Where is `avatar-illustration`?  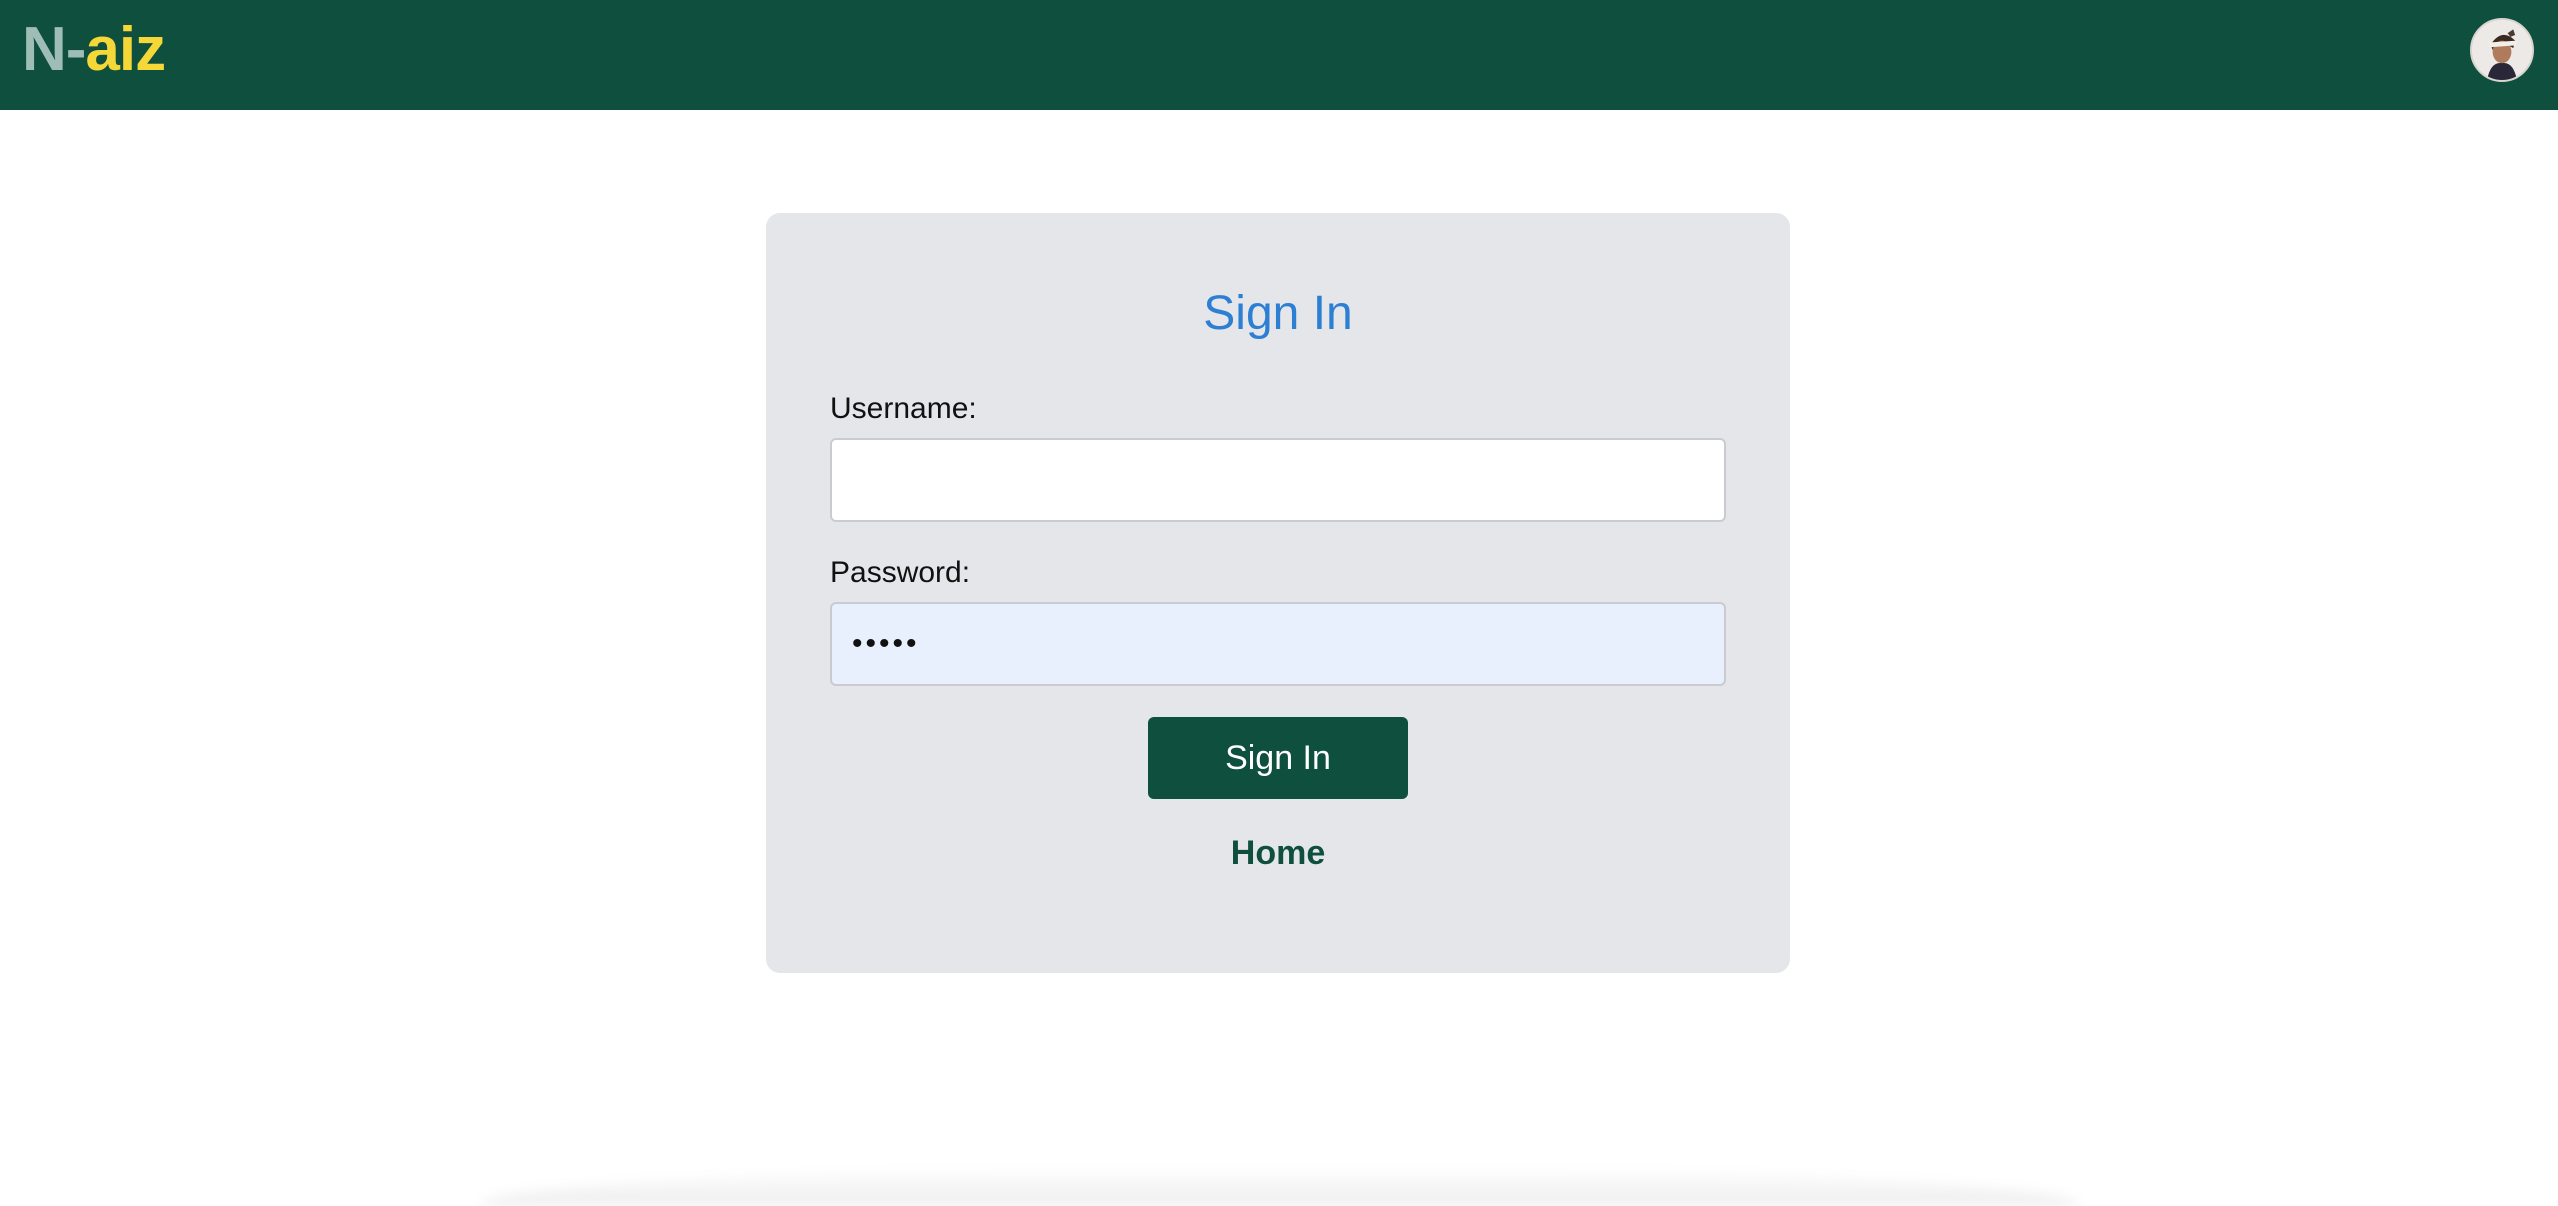
avatar-illustration is located at coordinates (2502, 50).